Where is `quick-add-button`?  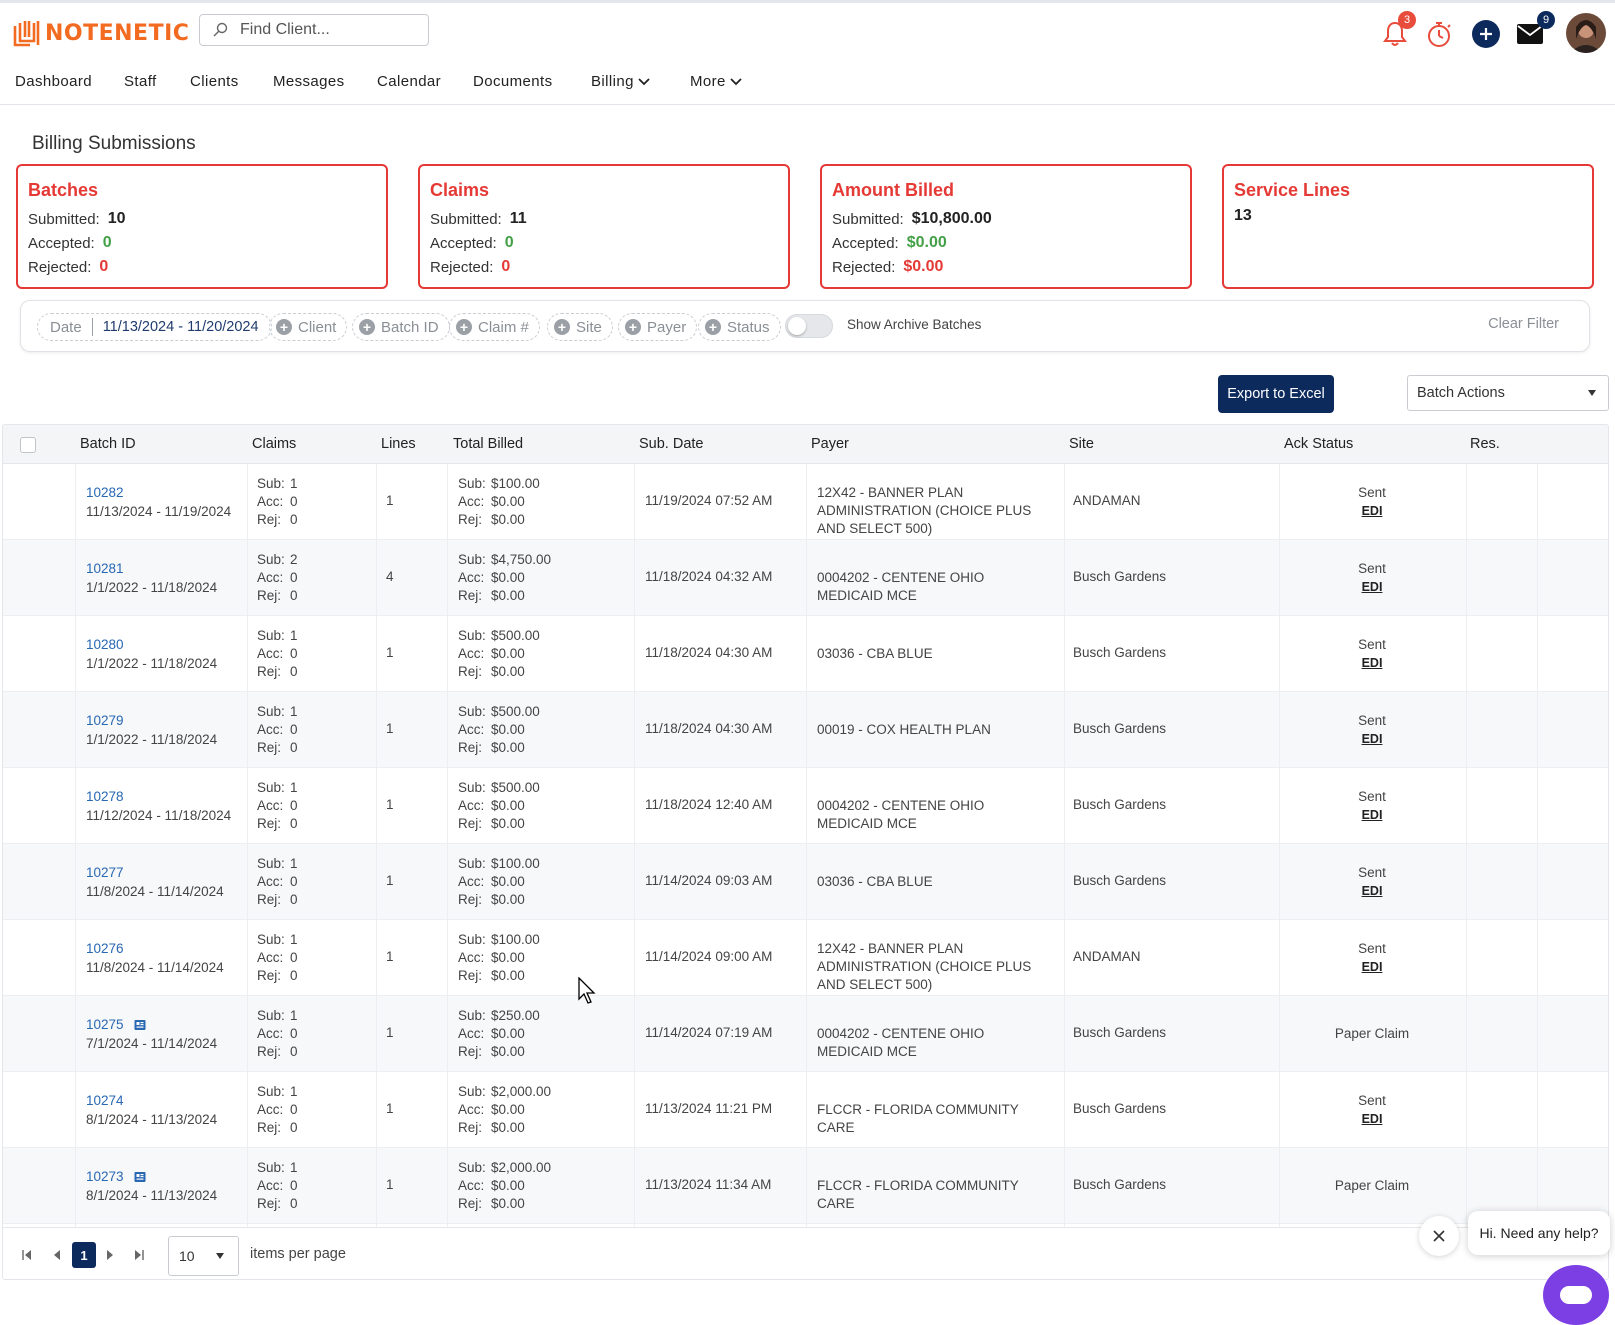
quick-add-button is located at coordinates (1486, 34).